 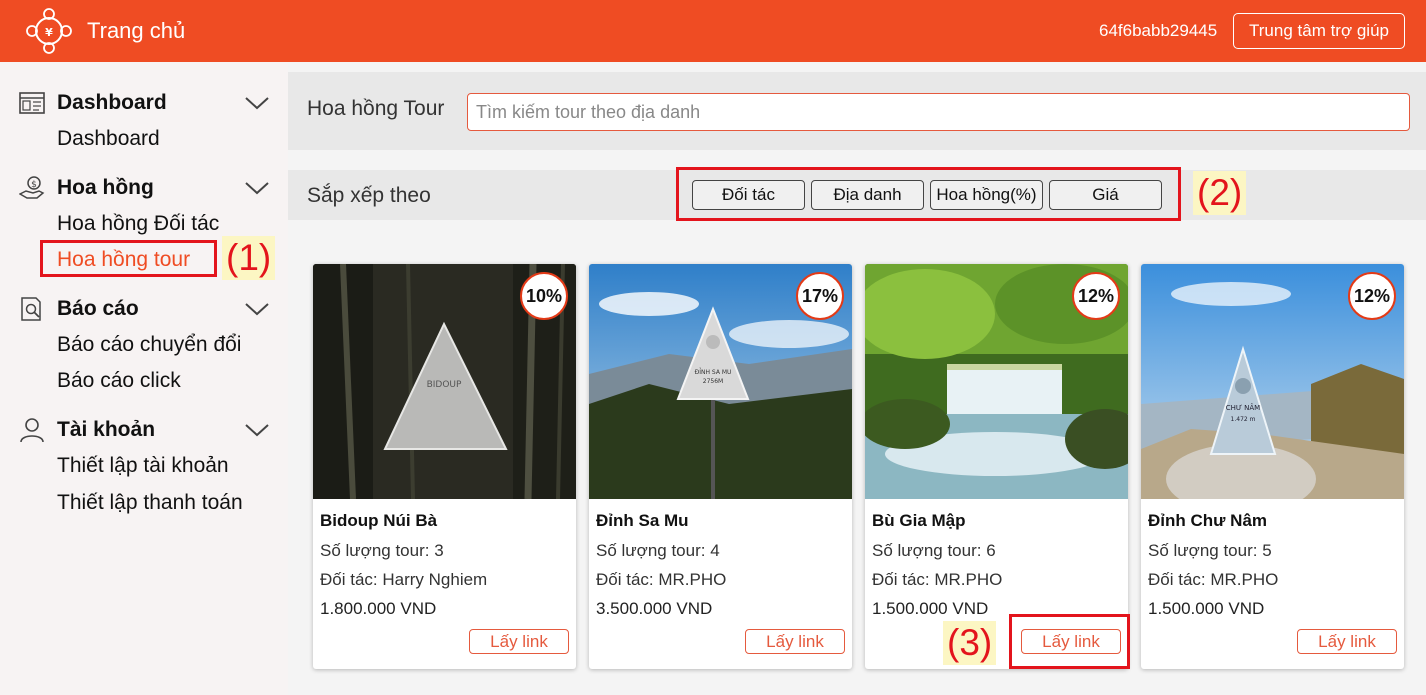 I want to click on tour-name: Bidoup Núi Bà, so click(x=379, y=520).